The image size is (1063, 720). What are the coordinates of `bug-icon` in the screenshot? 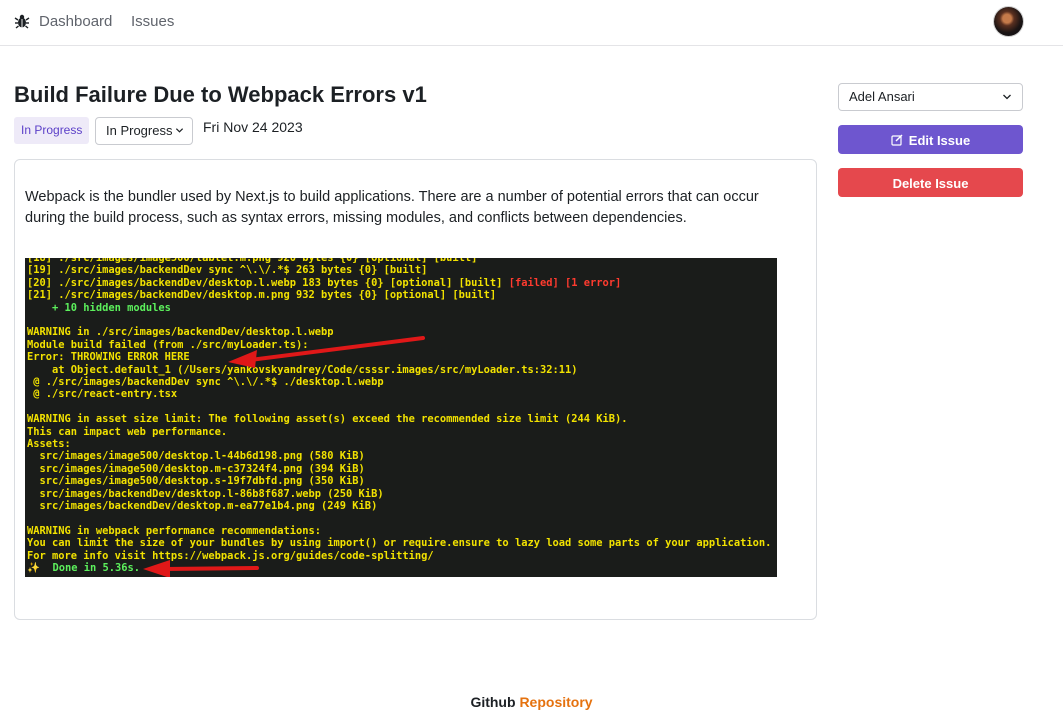 It's located at (22, 21).